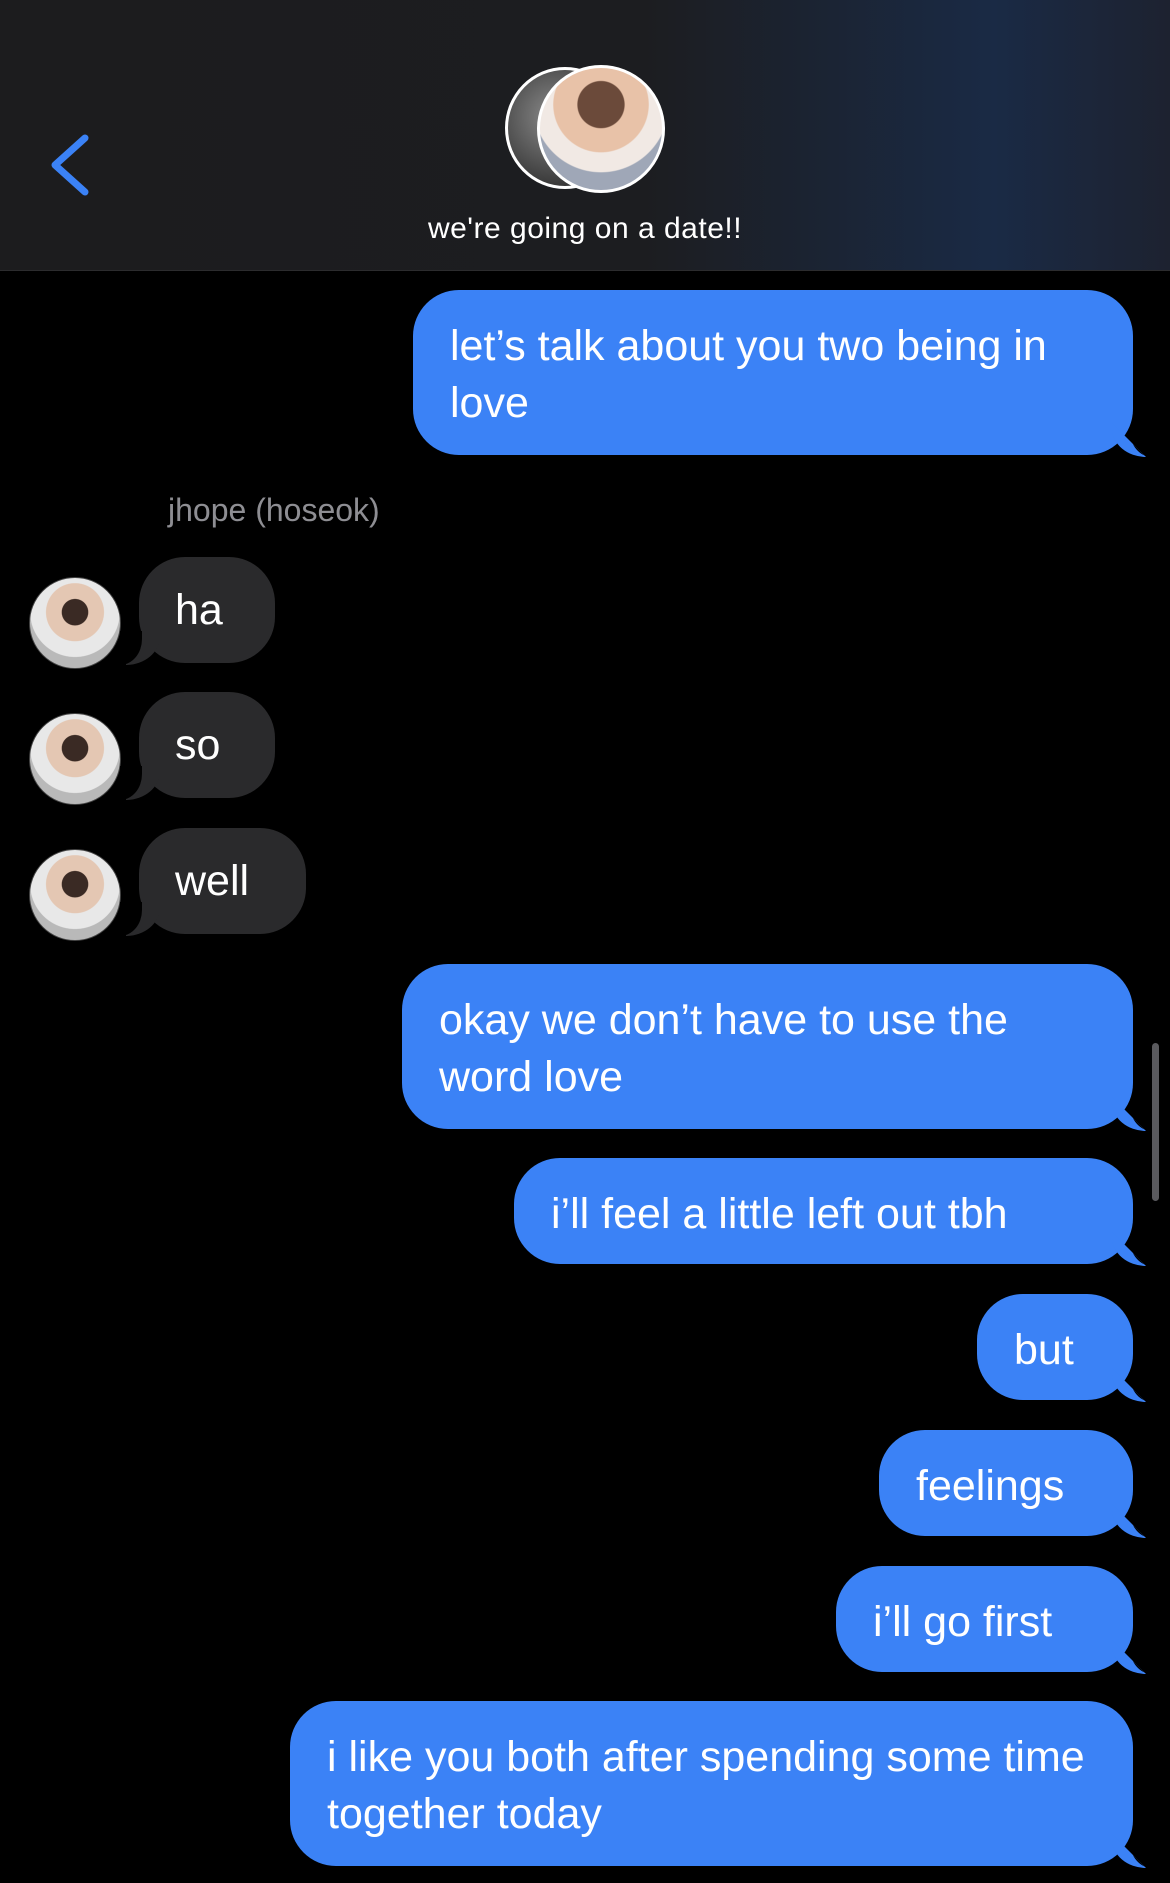 The height and width of the screenshot is (1883, 1170). I want to click on message-text: feelings, so click(990, 1486).